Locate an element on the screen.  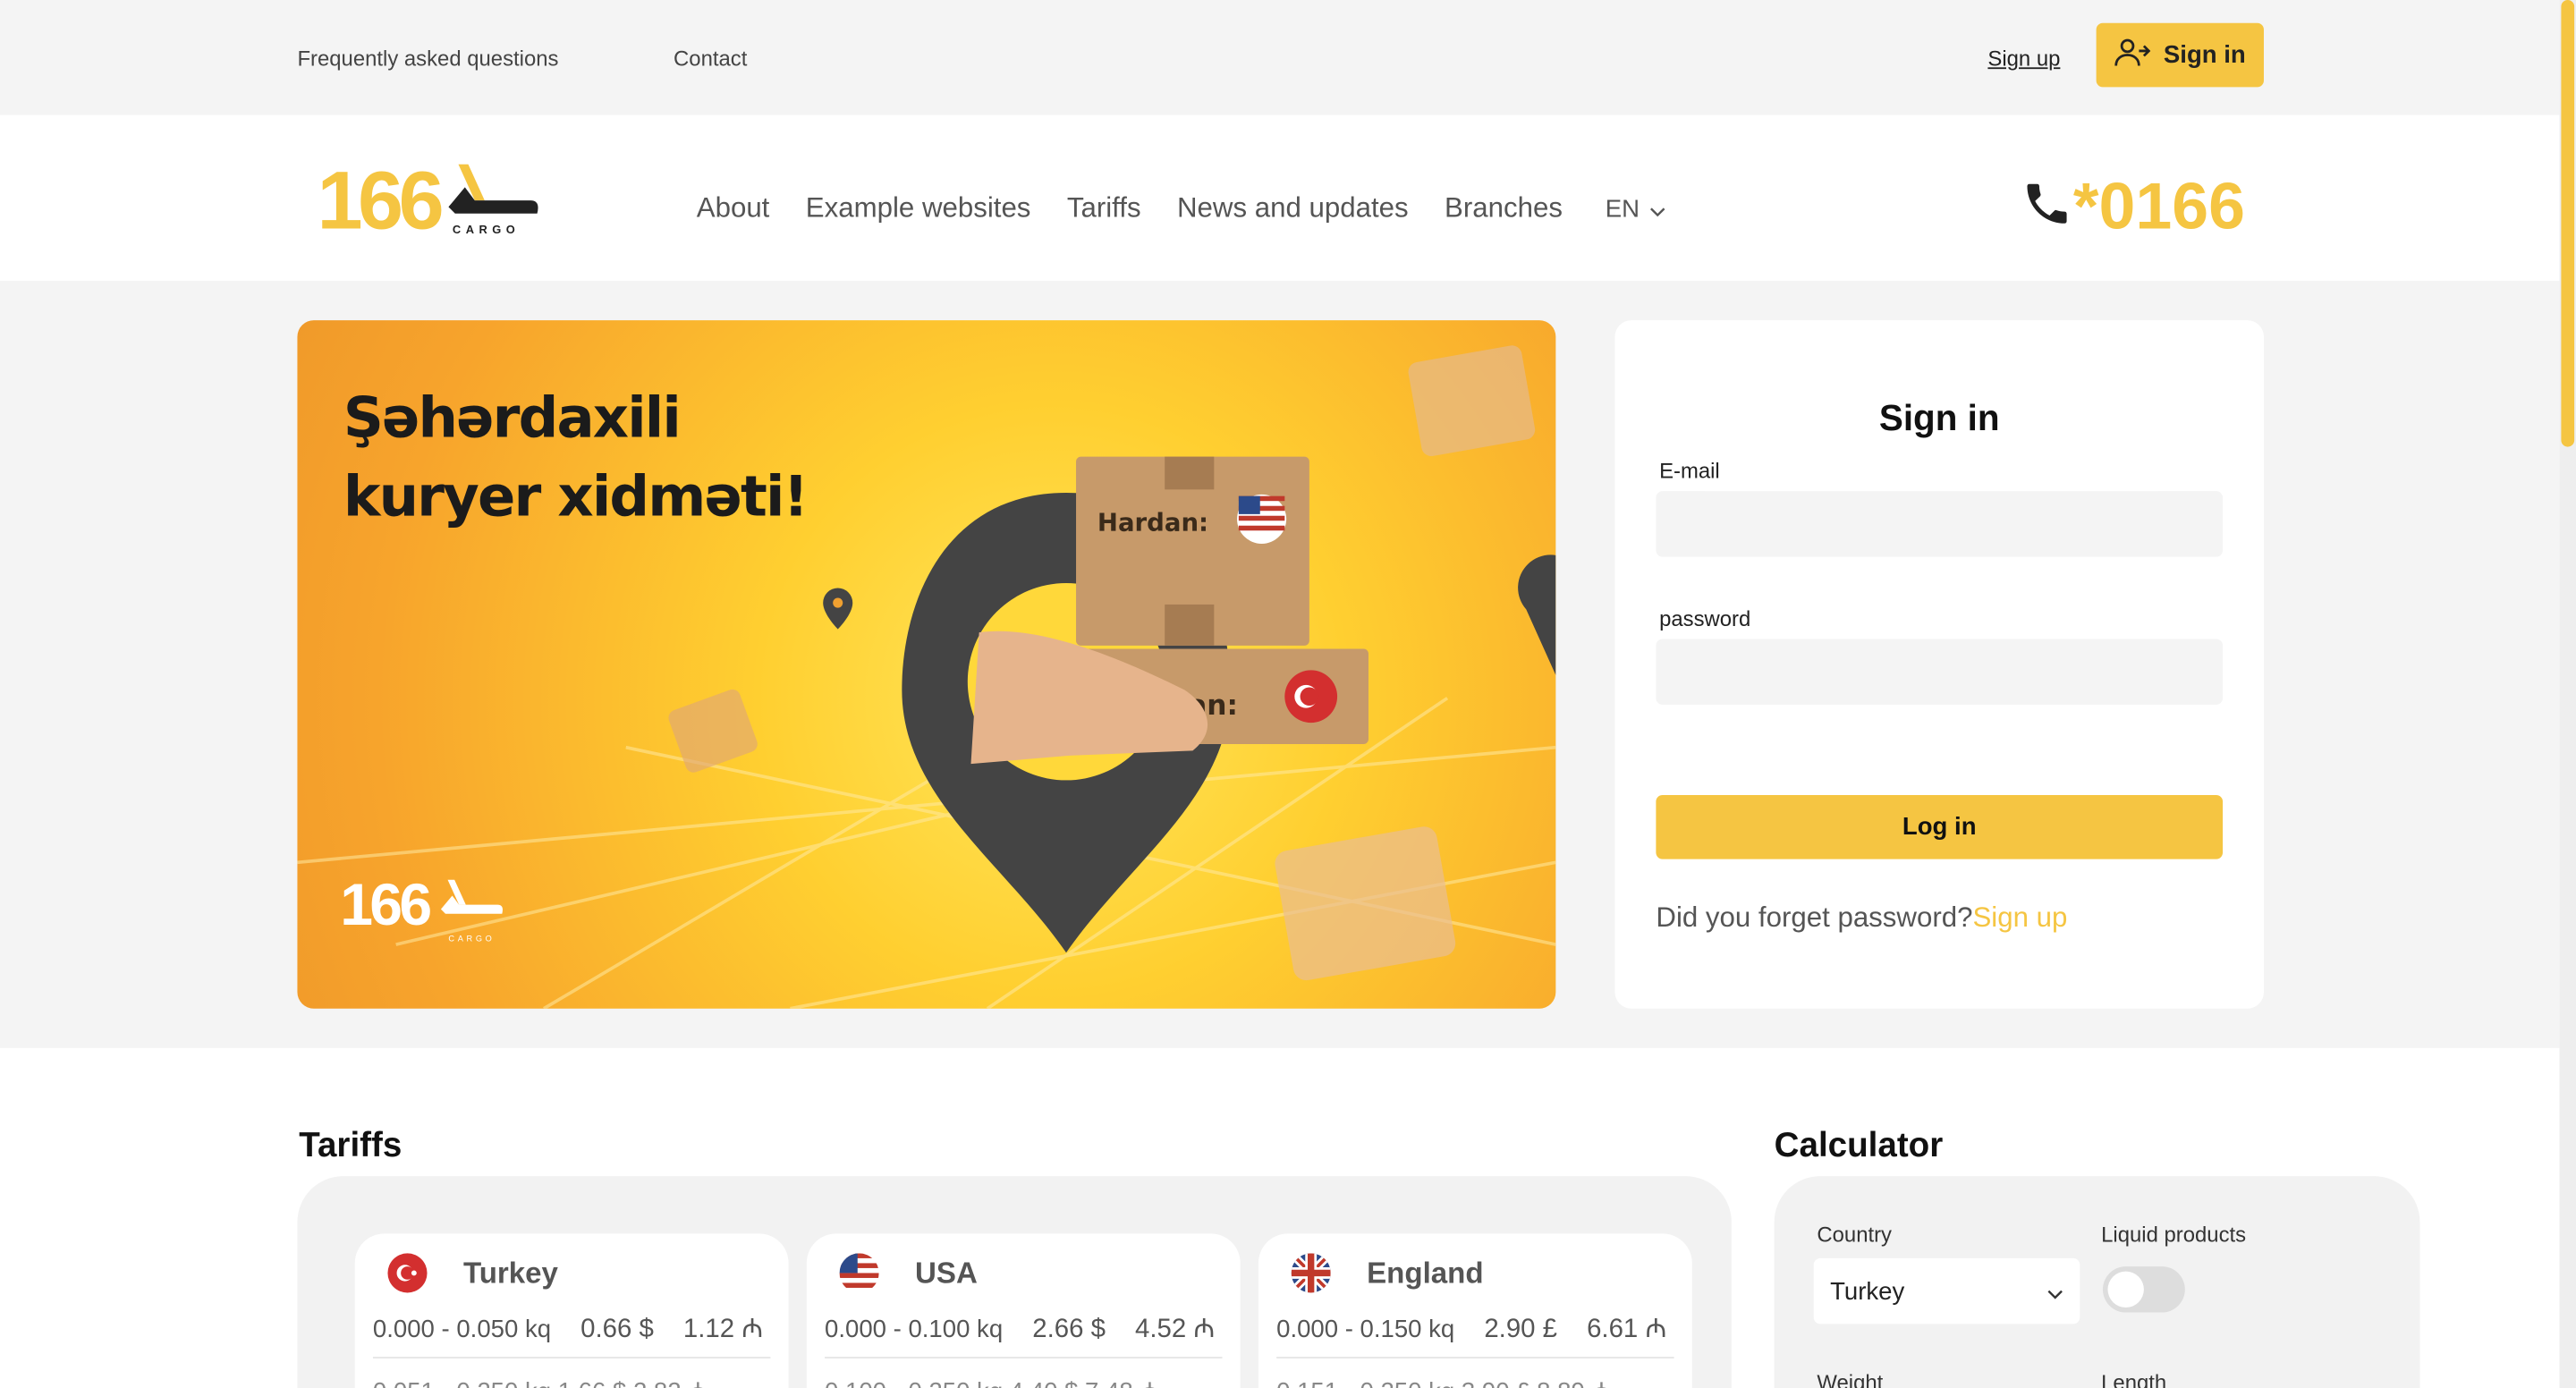
nav-example-websites: Example websites is located at coordinates (918, 209).